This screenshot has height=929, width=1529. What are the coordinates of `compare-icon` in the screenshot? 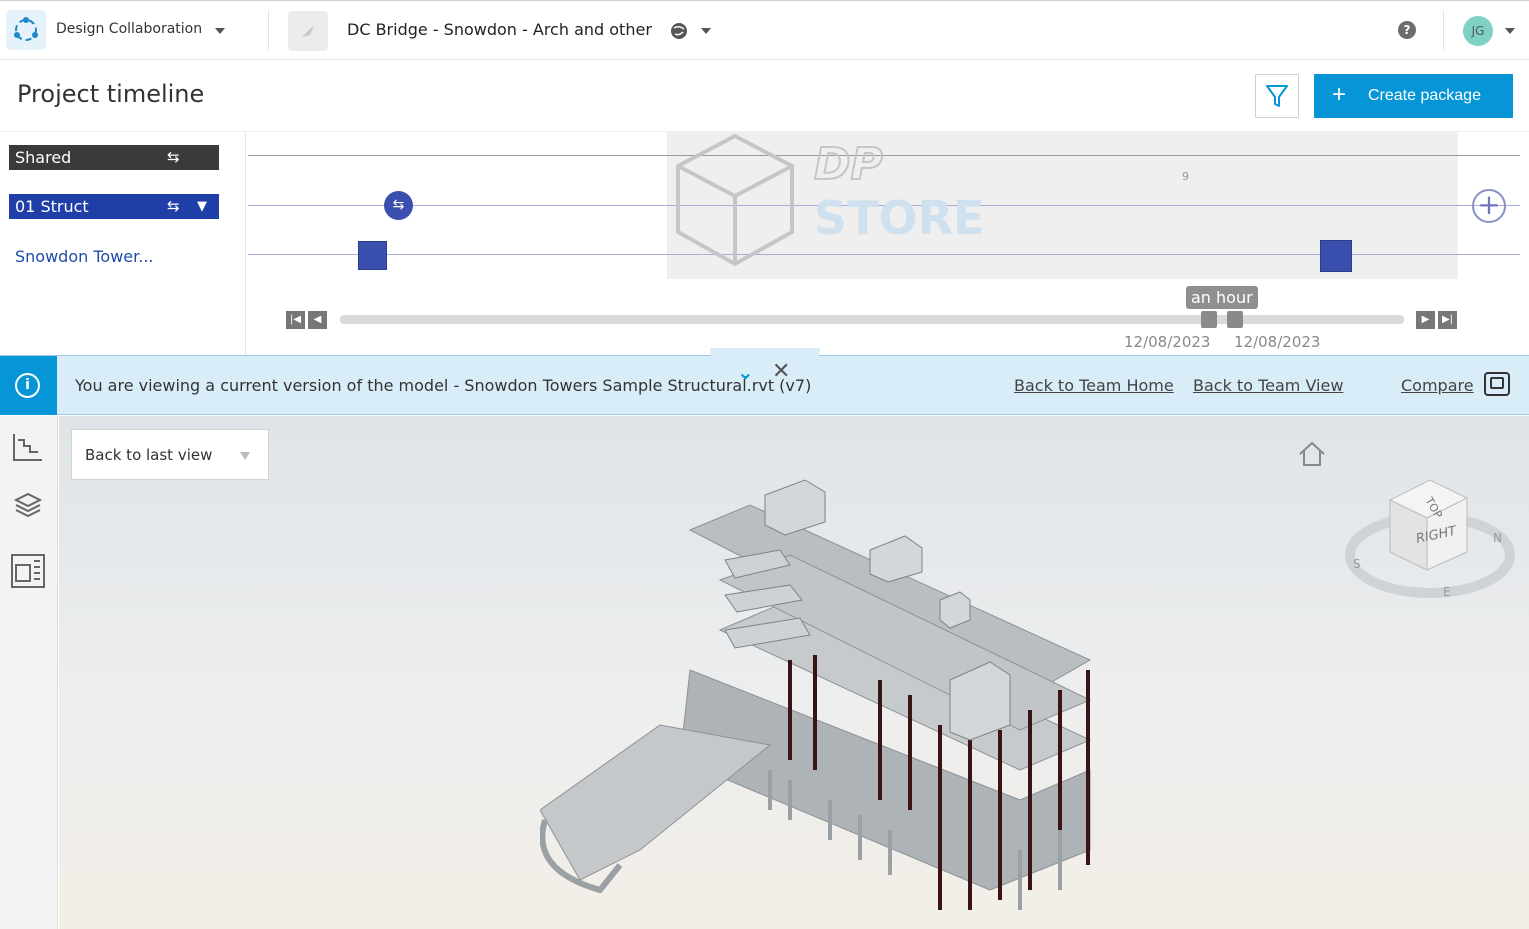 It's located at (1497, 384).